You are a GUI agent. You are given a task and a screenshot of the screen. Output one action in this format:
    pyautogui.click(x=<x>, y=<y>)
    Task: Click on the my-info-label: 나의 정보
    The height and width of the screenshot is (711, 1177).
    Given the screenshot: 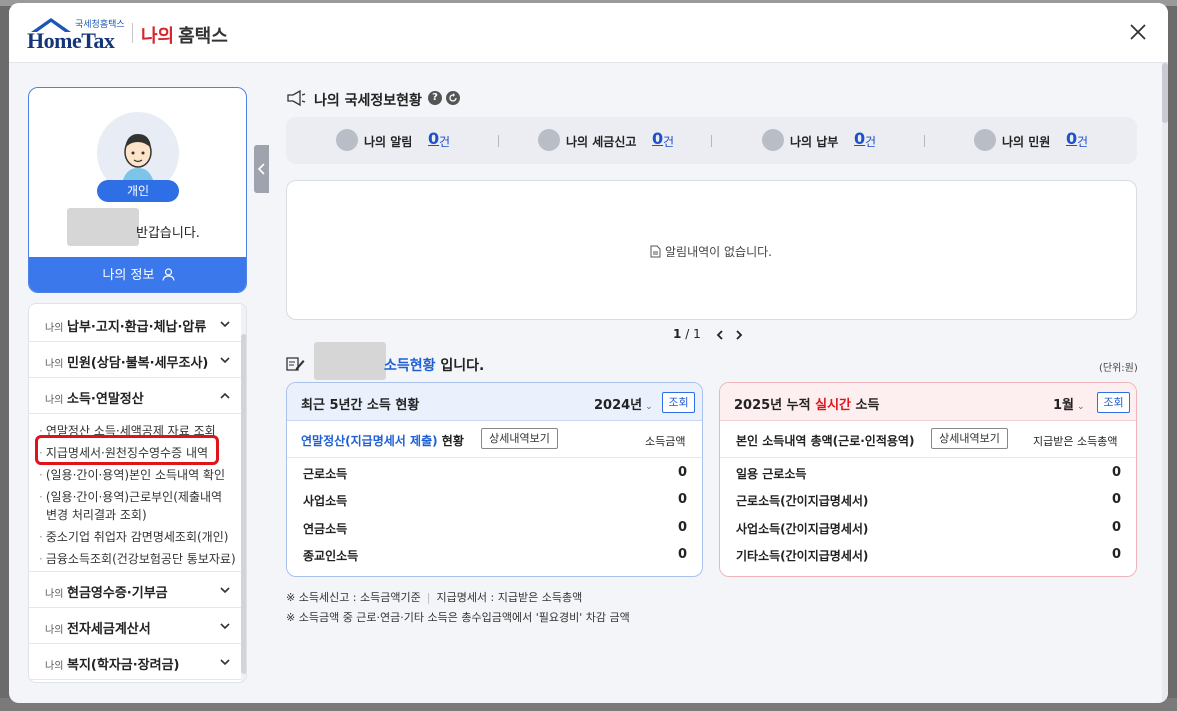 What is the action you would take?
    pyautogui.click(x=128, y=275)
    